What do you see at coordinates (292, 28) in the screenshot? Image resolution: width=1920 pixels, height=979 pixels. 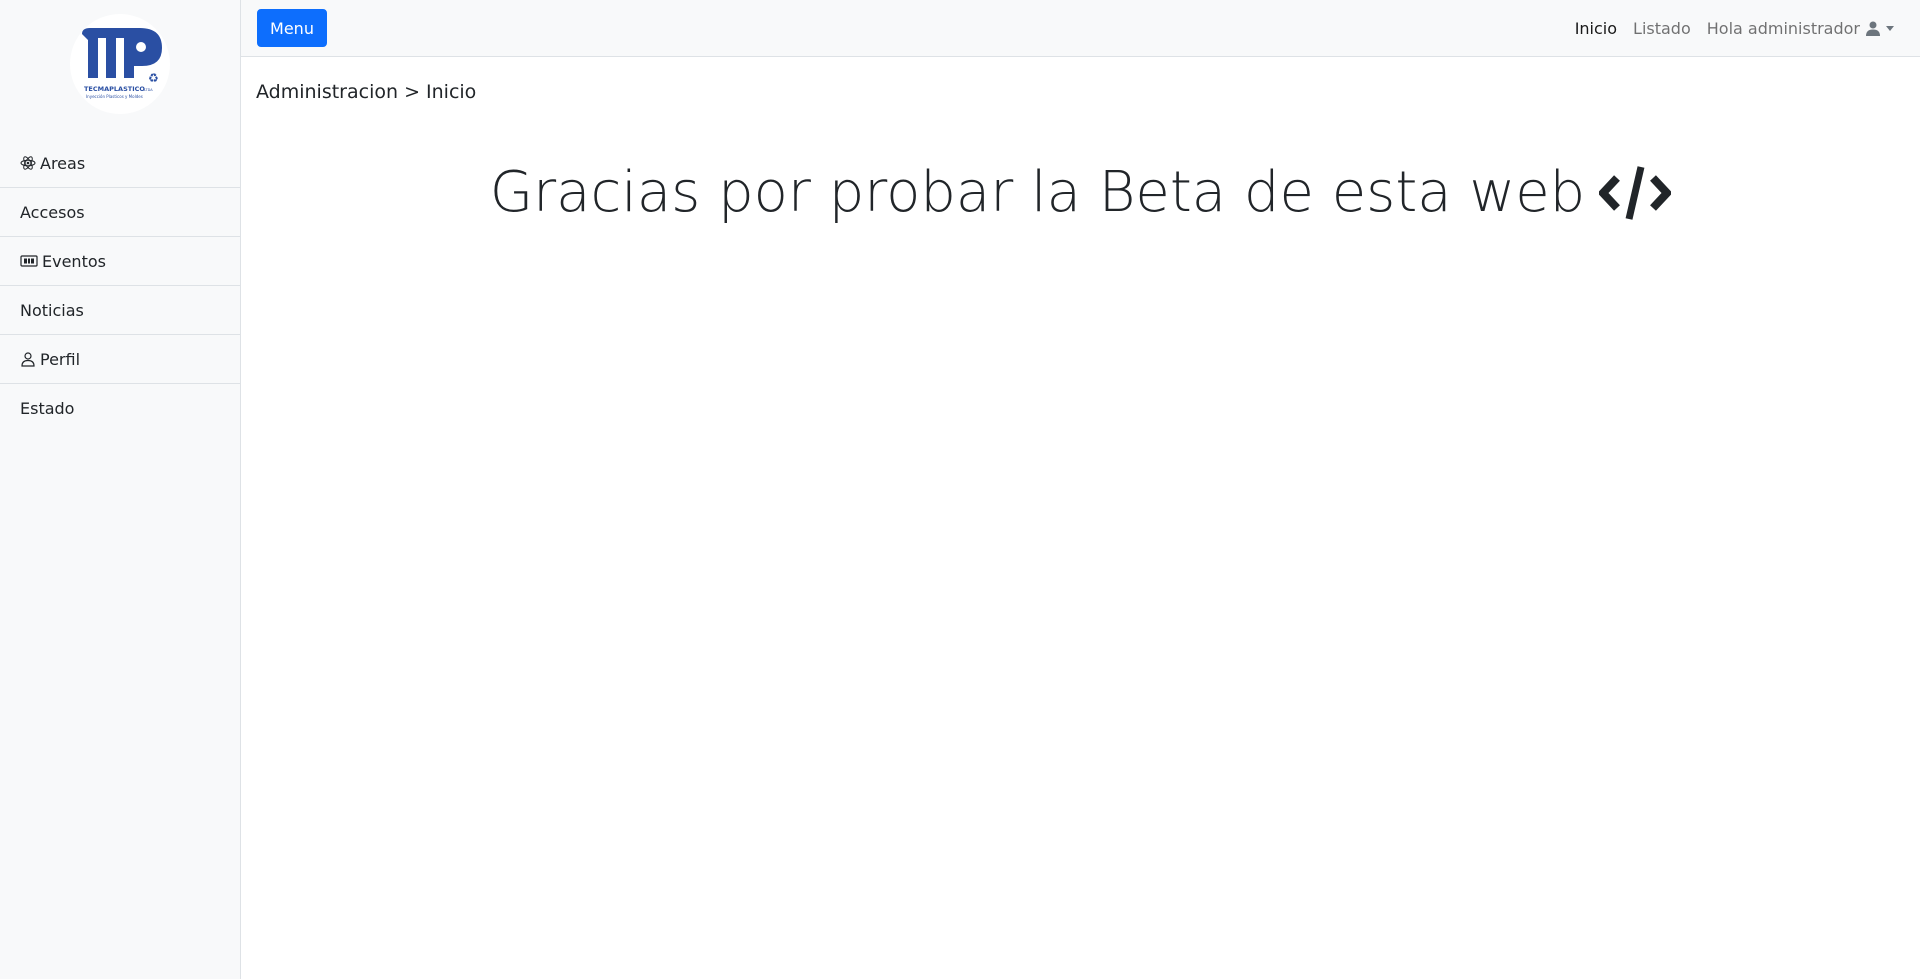 I see `menu-button: Menu` at bounding box center [292, 28].